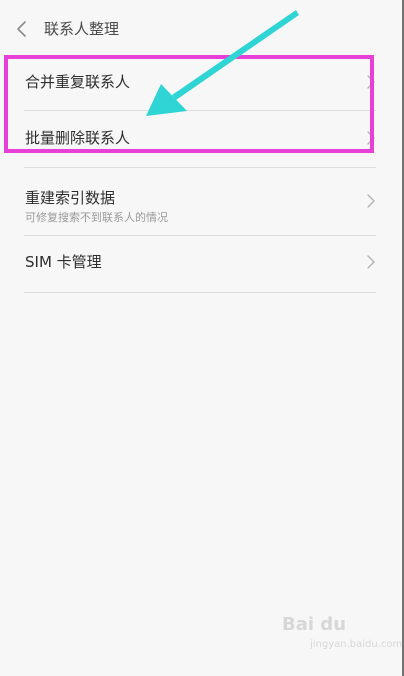 Image resolution: width=404 pixels, height=676 pixels. Describe the element at coordinates (96, 217) in the screenshot. I see `list-item-subtitle: 可修复搜索不到联系人的情况` at that location.